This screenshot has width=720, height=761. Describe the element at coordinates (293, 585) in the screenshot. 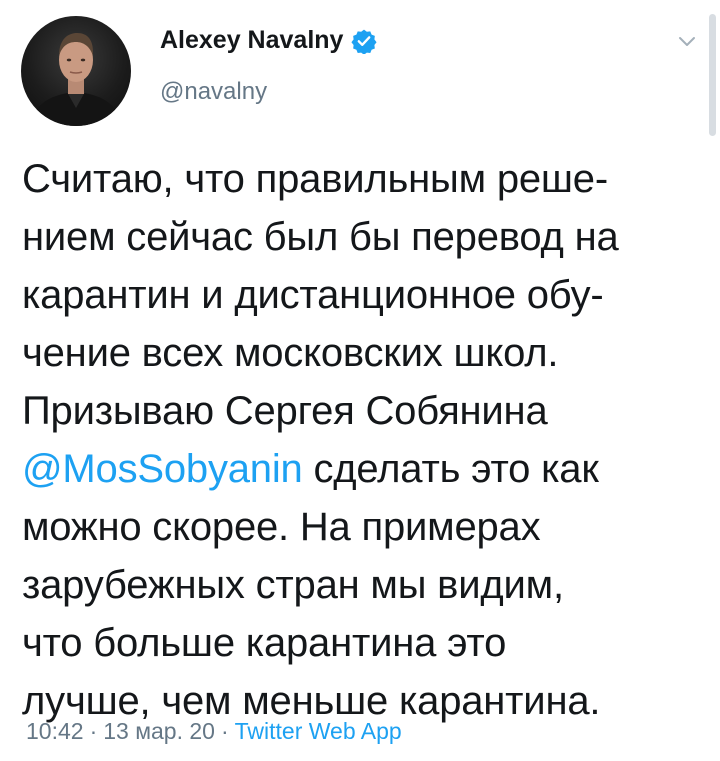

I see `tweet-line: зарубежных стран мы видим,` at that location.